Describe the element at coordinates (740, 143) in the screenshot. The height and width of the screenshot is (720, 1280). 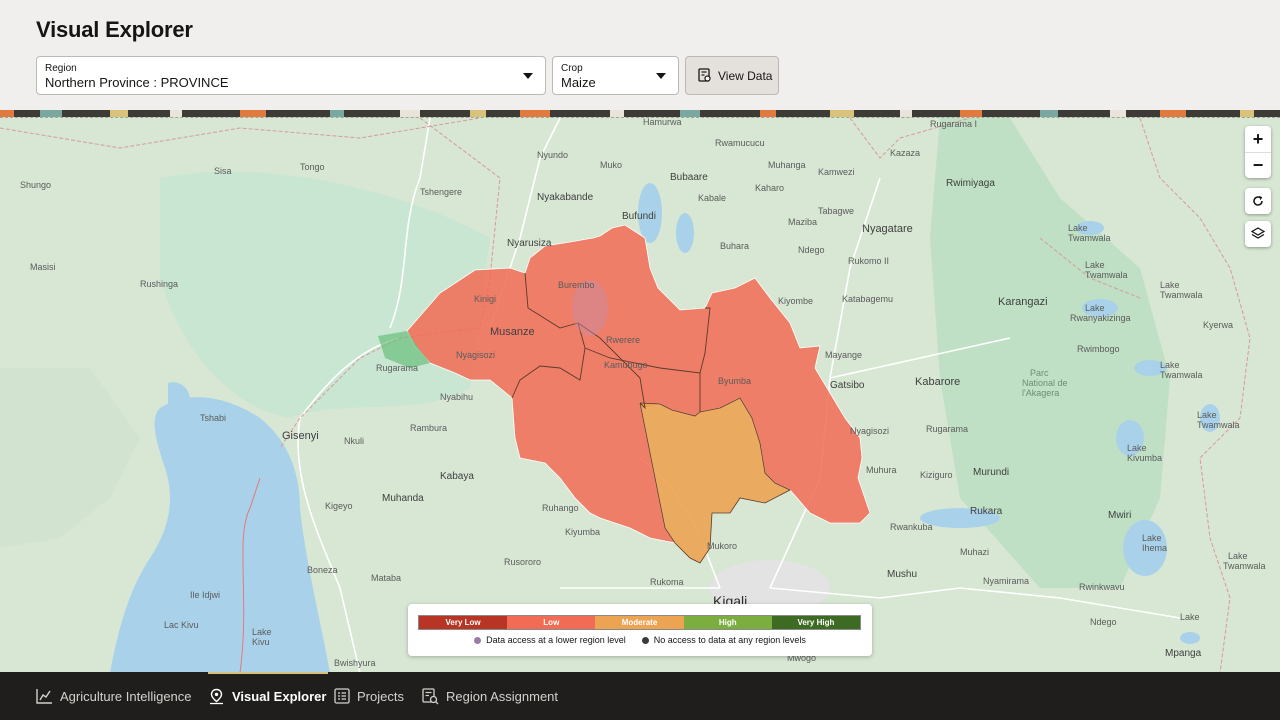
I see `svg-text: Rwamucucu` at that location.